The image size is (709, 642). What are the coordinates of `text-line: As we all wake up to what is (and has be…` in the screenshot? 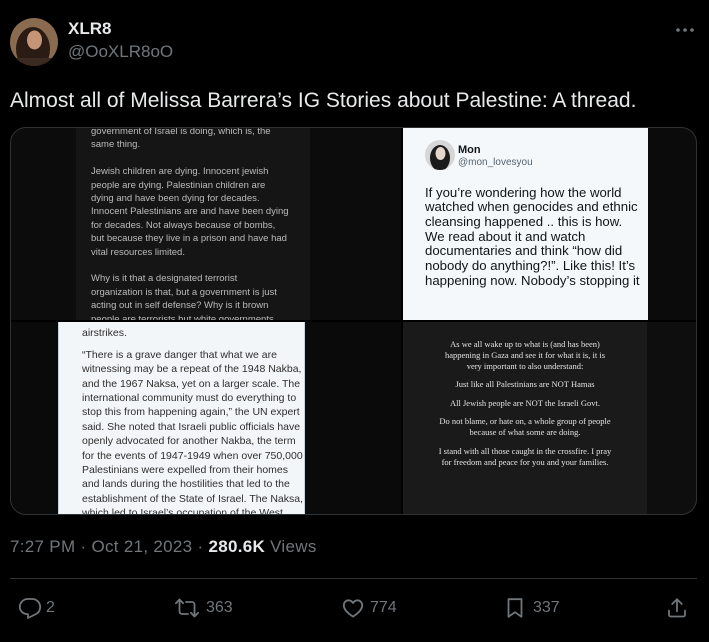 It's located at (525, 343).